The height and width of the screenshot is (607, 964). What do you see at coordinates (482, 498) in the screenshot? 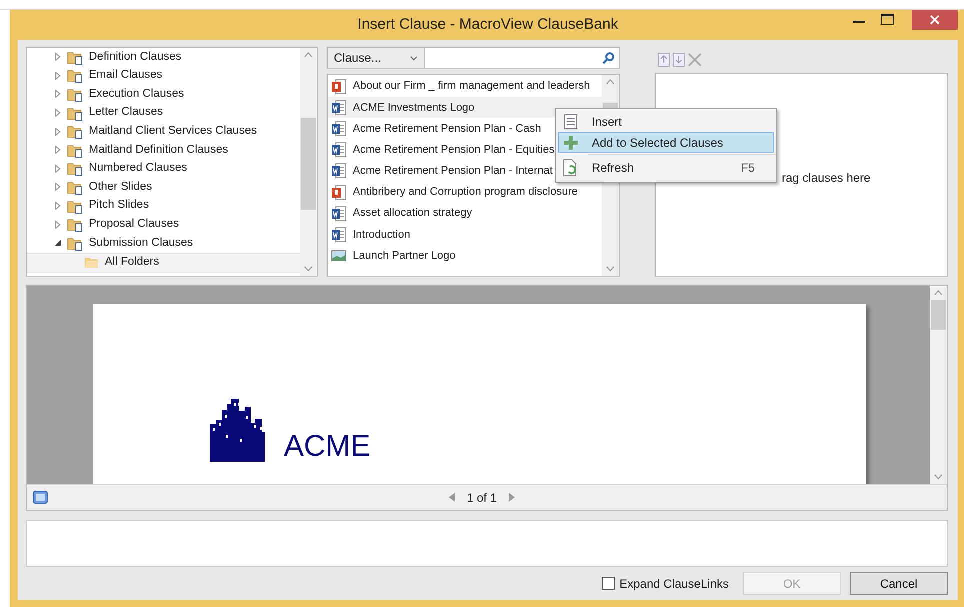
I see `page-indicator: 1 of 1` at bounding box center [482, 498].